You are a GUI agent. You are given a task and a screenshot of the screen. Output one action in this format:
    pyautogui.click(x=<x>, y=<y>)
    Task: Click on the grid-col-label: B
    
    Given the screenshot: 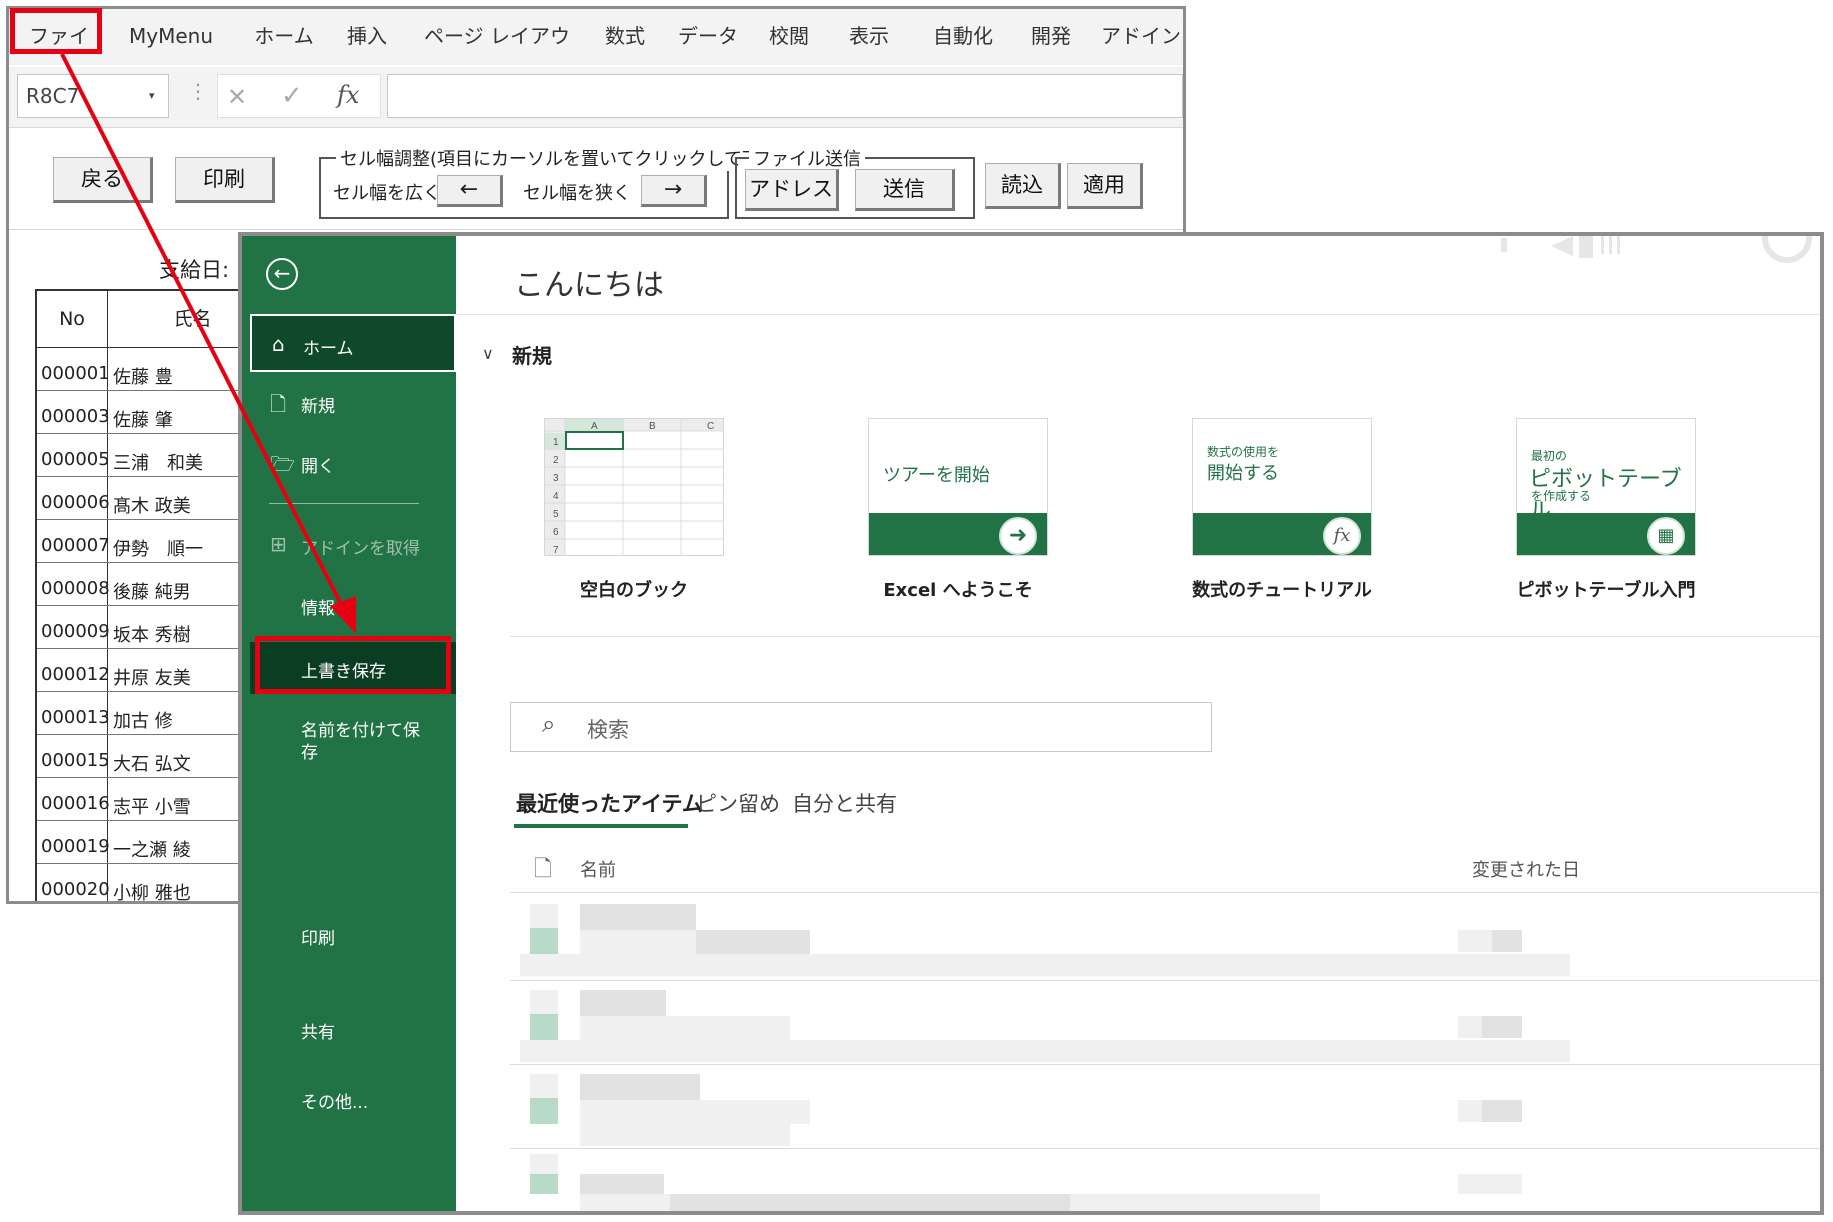 What is the action you would take?
    pyautogui.click(x=652, y=426)
    